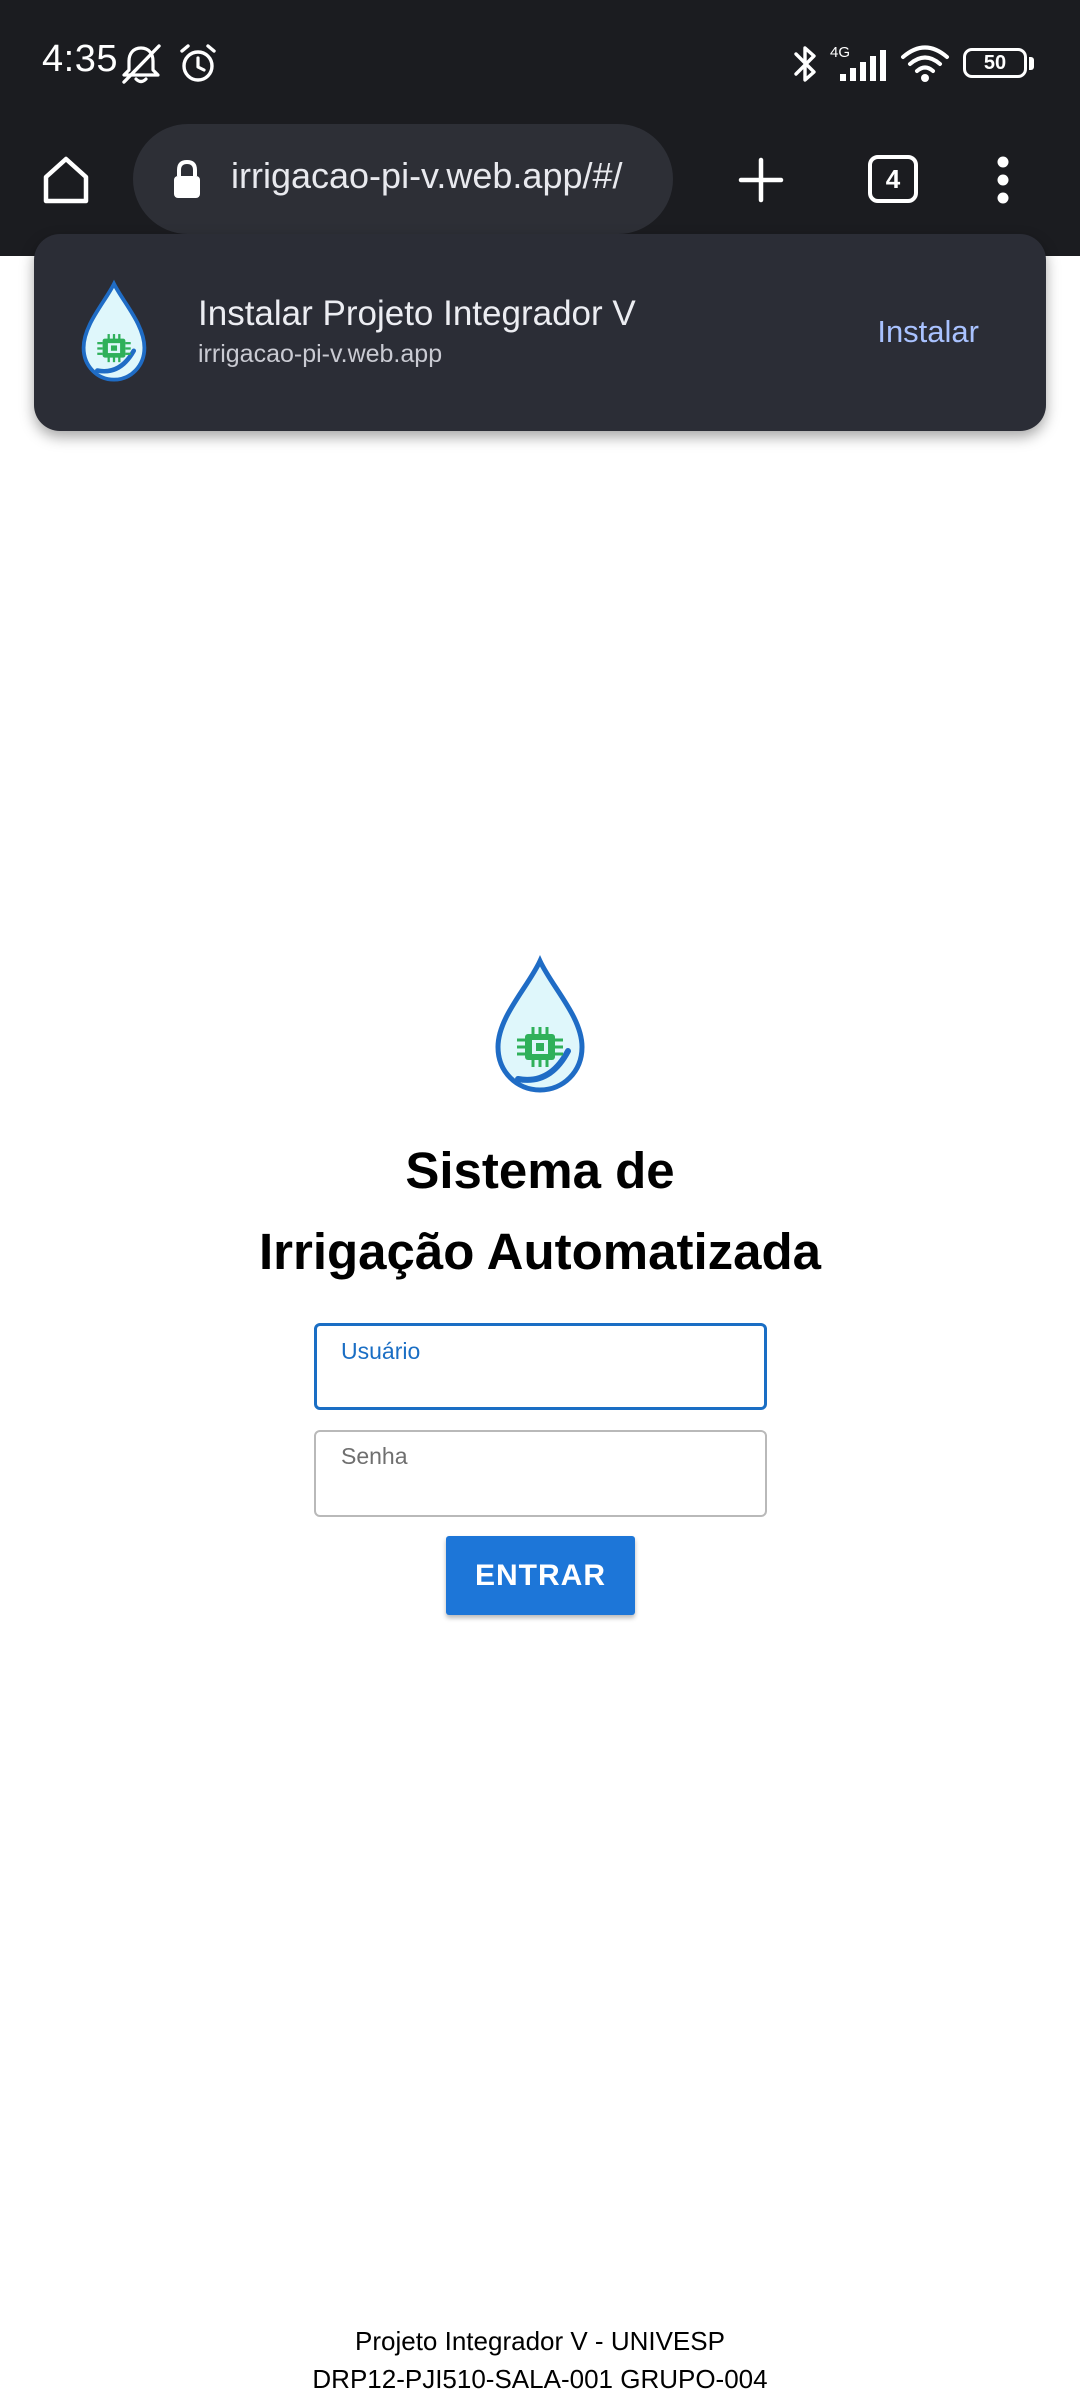  I want to click on bluetooth-icon, so click(805, 64).